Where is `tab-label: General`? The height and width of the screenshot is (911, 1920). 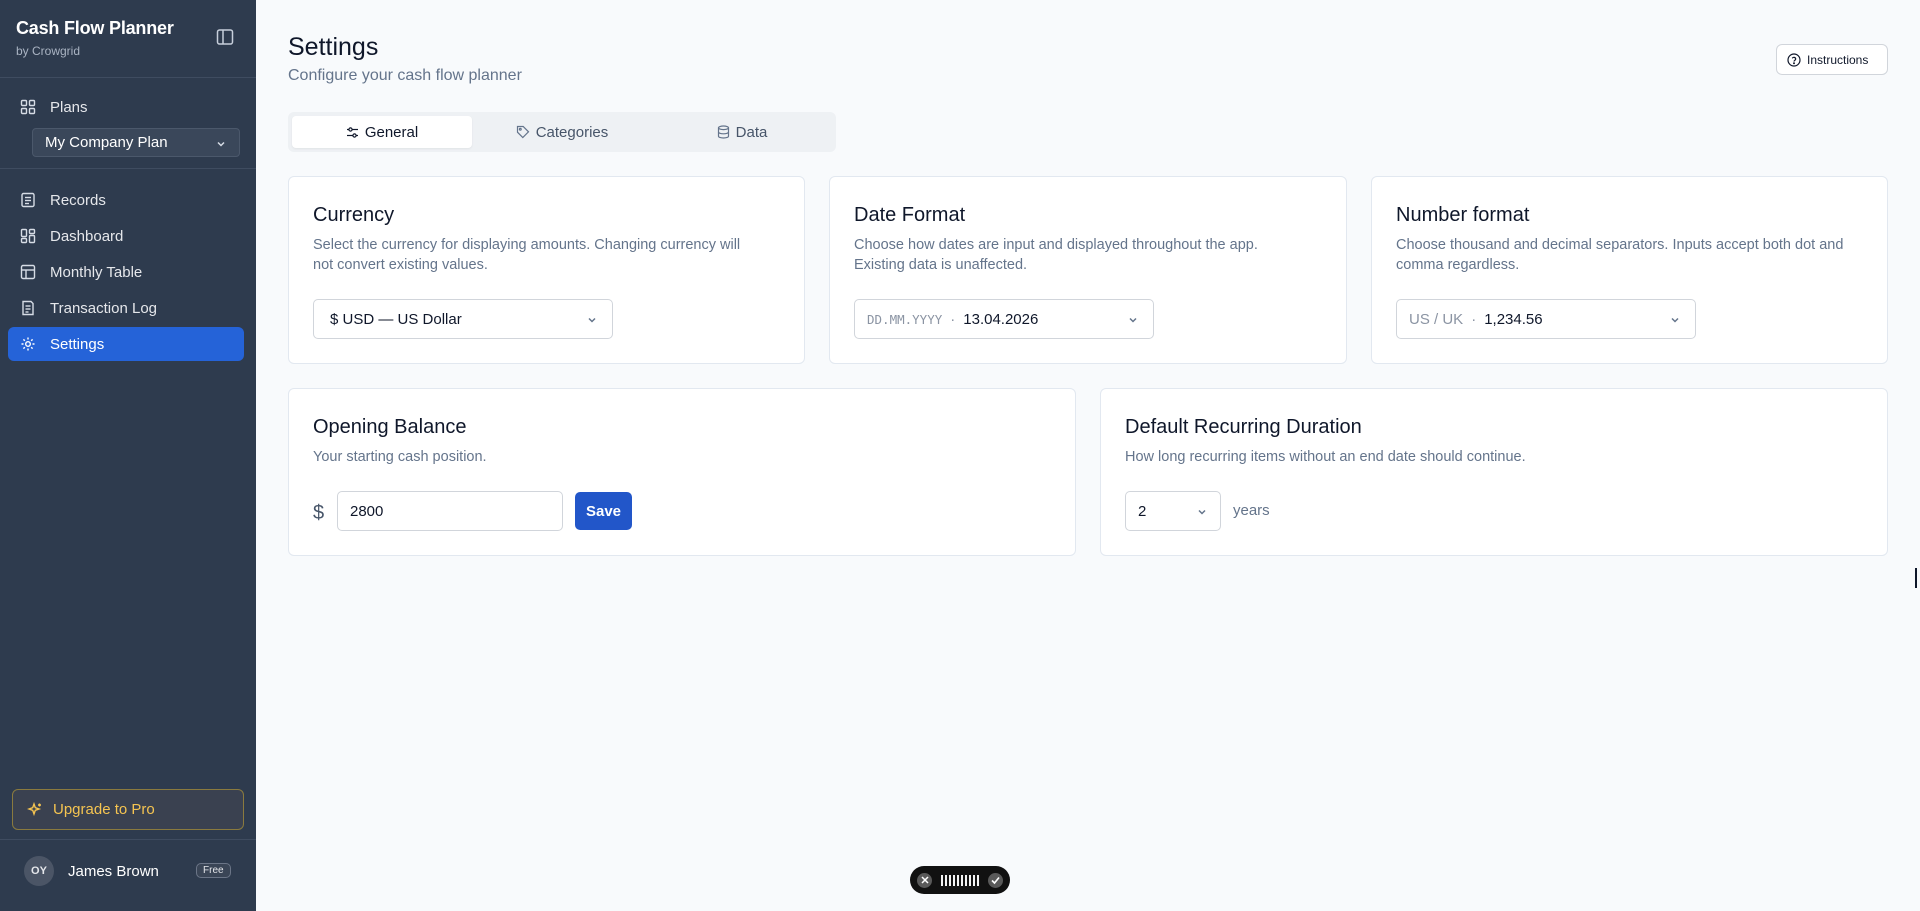 tab-label: General is located at coordinates (391, 132).